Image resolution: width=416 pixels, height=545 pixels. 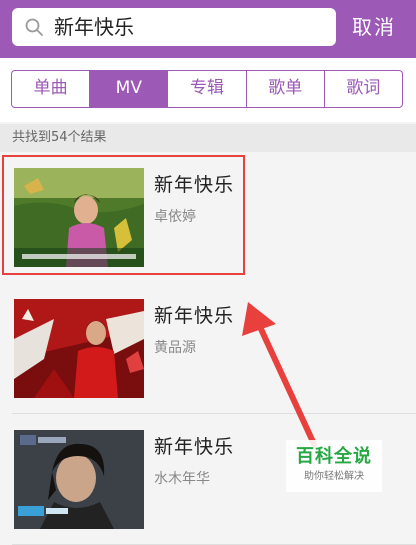 What do you see at coordinates (363, 89) in the screenshot?
I see `tab-lyrics: 歌词` at bounding box center [363, 89].